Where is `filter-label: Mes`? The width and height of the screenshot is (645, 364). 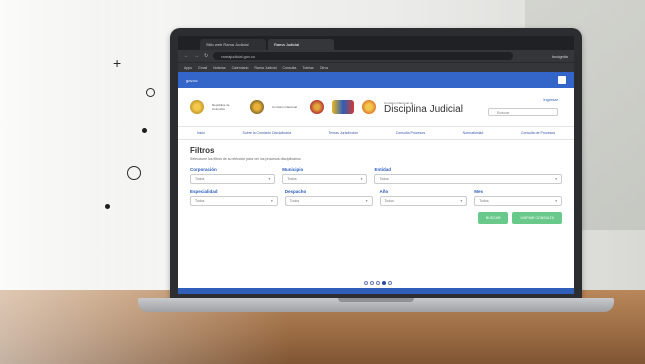
filter-label: Mes is located at coordinates (479, 191).